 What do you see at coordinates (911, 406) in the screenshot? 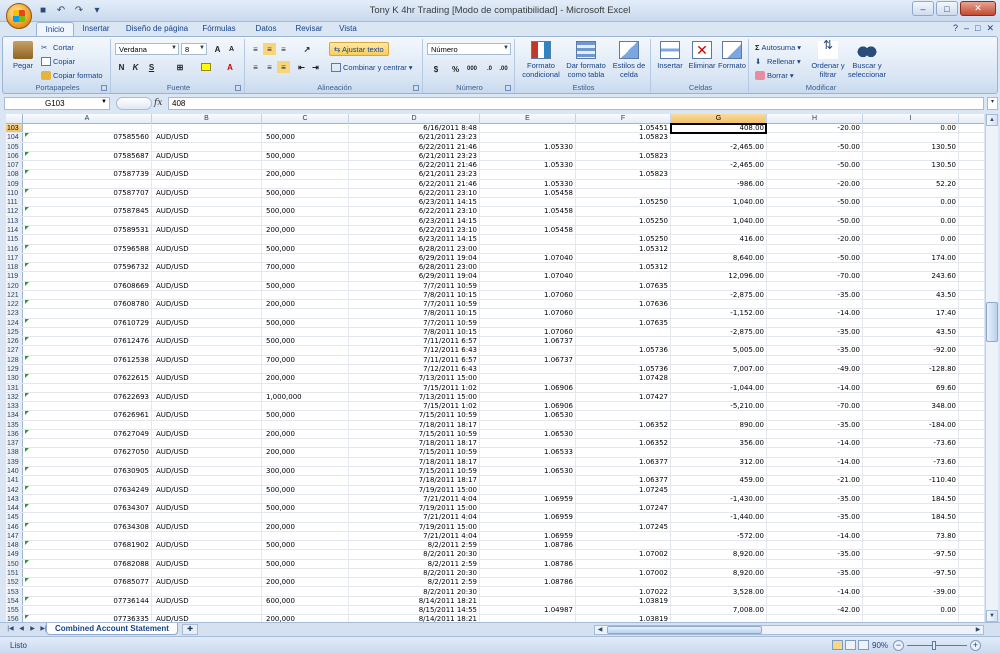
I see `cell-i133: 348.00` at bounding box center [911, 406].